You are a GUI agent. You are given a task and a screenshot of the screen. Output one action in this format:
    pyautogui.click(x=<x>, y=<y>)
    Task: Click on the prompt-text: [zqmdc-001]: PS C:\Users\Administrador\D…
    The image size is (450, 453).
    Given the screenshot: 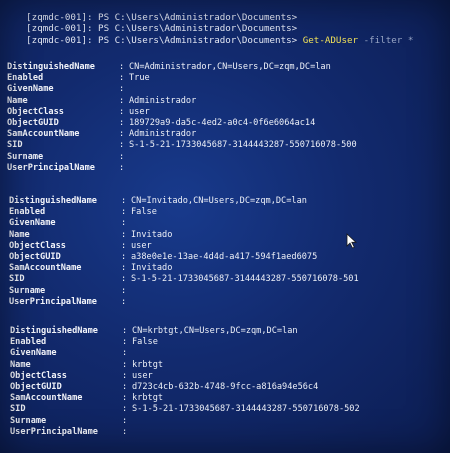 What is the action you would take?
    pyautogui.click(x=164, y=40)
    